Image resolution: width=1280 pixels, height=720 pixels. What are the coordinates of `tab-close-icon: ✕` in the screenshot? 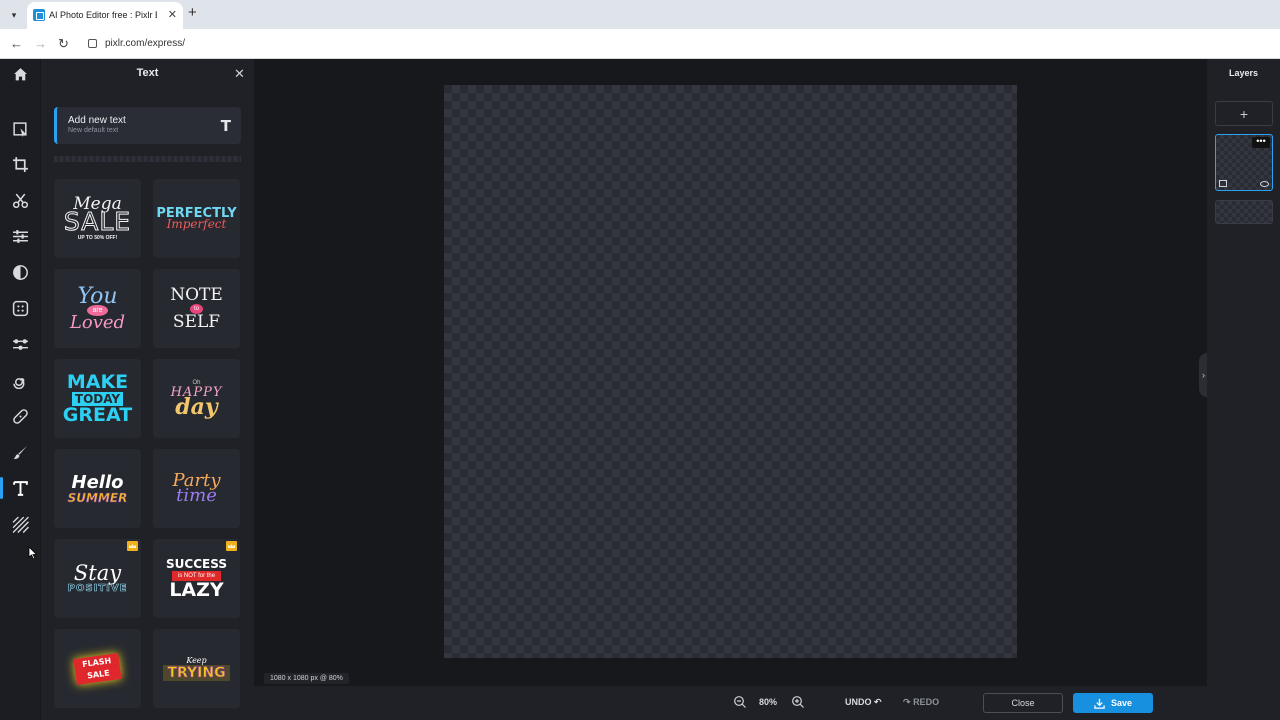 It's located at (172, 14).